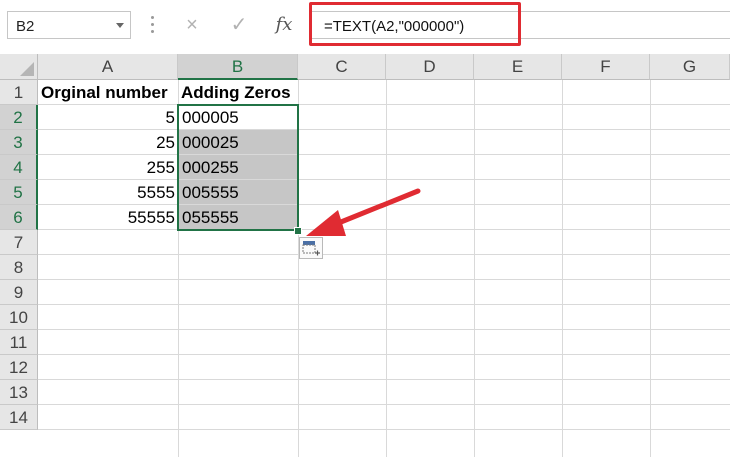  What do you see at coordinates (120, 25) in the screenshot?
I see `name-box-dropdown-icon` at bounding box center [120, 25].